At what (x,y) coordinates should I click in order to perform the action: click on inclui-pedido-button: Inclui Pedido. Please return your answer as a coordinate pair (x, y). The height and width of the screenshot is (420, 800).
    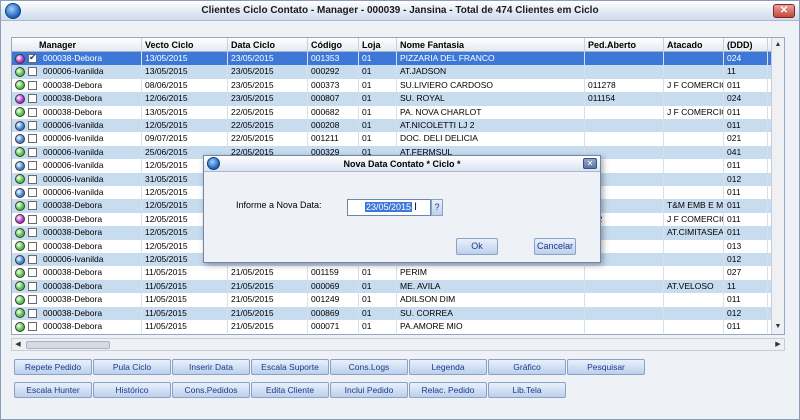
    Looking at the image, I should click on (369, 390).